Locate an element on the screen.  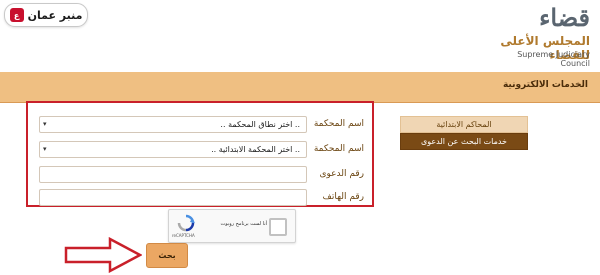
side-menu: المحاكم الابتدائية خدمات البحث عن الدعوى is located at coordinates (464, 133).